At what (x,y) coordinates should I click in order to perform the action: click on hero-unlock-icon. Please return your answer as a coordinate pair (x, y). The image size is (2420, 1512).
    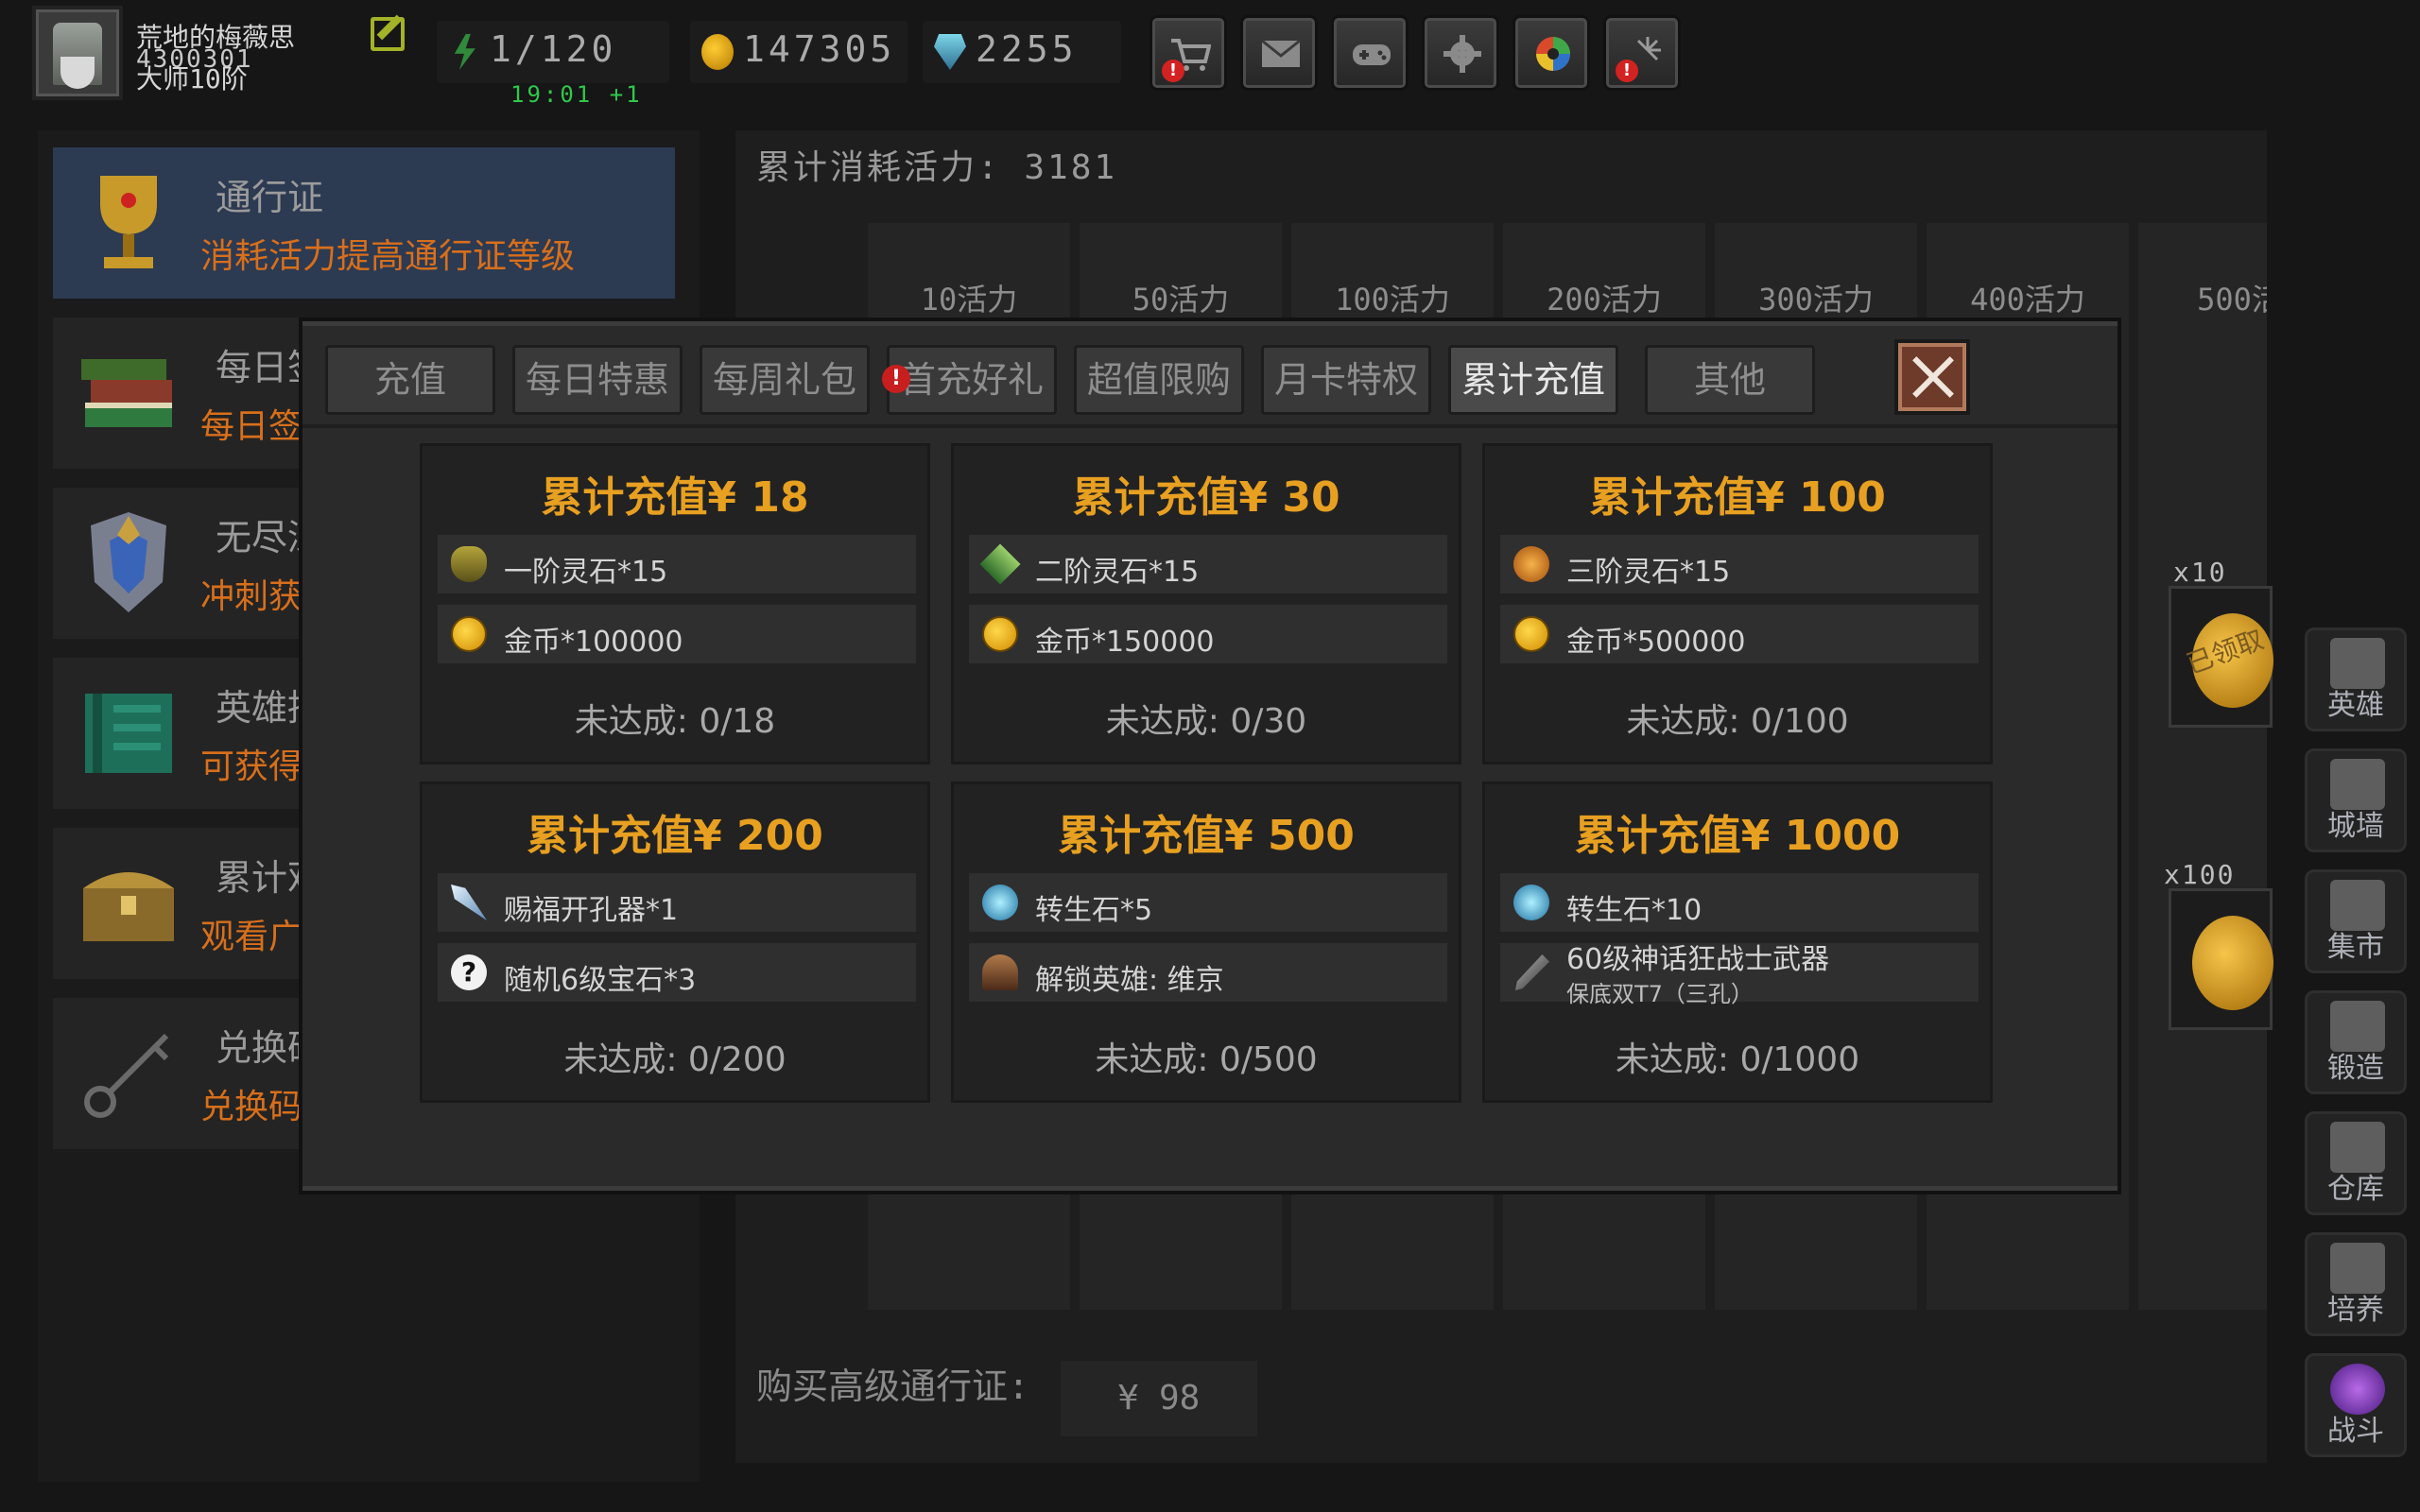
    Looking at the image, I should click on (1000, 972).